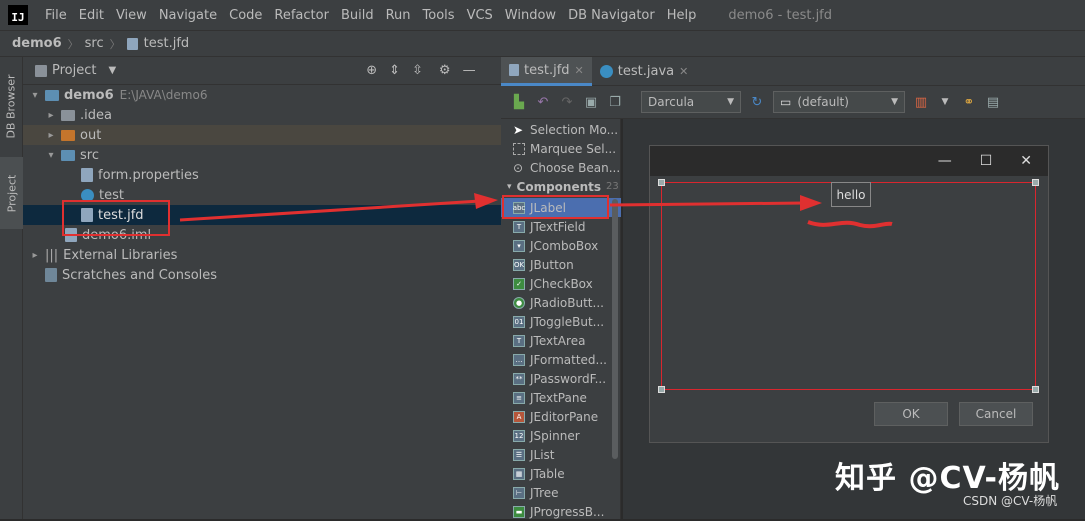 Image resolution: width=1085 pixels, height=521 pixels. What do you see at coordinates (947, 478) in the screenshot?
I see `zhihu-watermark: 知乎 @CV-杨帆` at bounding box center [947, 478].